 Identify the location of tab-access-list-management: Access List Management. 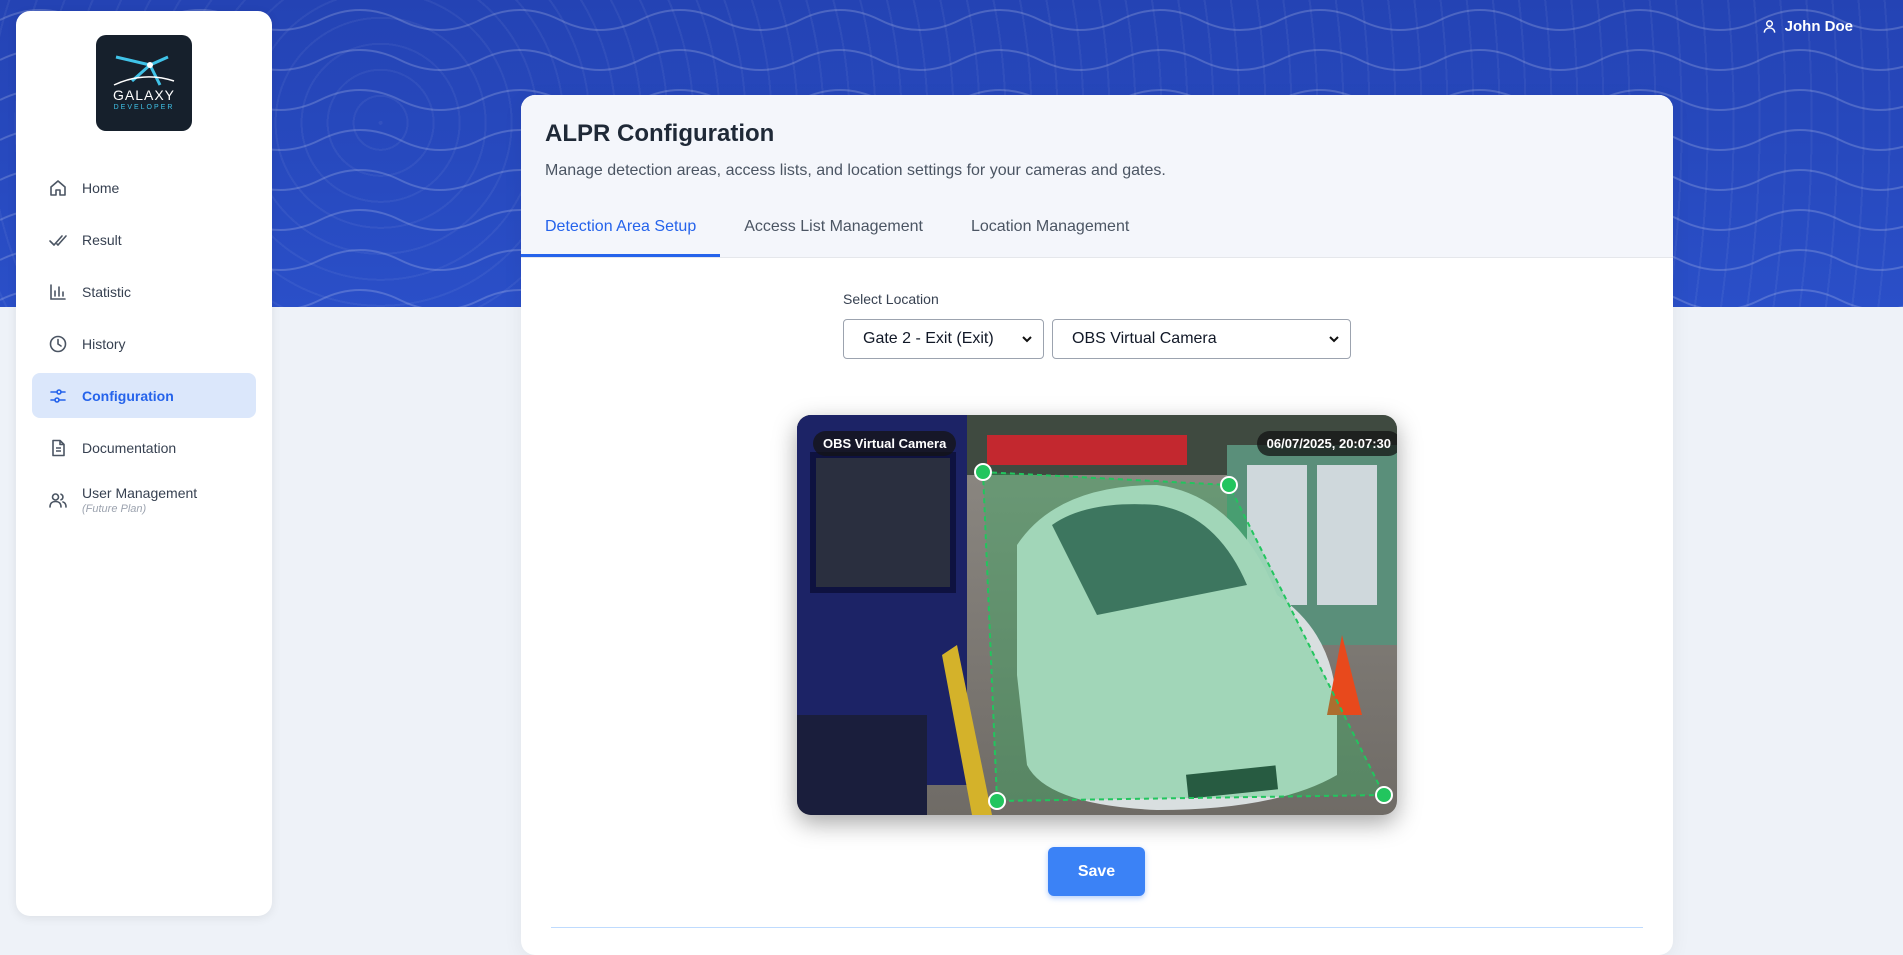
(833, 230).